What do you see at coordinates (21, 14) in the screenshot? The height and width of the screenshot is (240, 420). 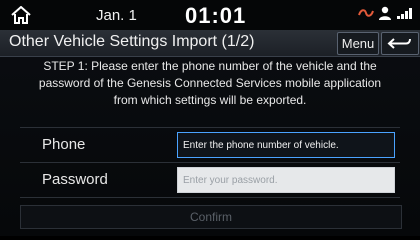 I see `home-icon` at bounding box center [21, 14].